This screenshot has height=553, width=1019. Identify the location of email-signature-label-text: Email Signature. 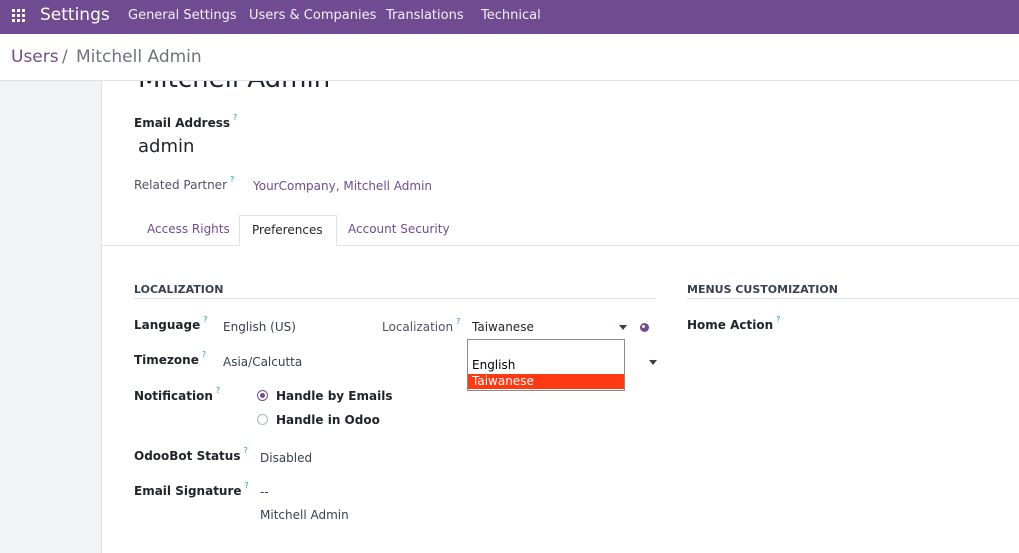
(188, 491).